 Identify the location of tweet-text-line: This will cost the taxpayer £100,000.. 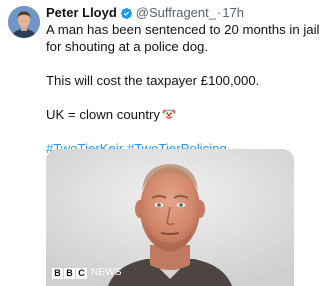
(153, 80).